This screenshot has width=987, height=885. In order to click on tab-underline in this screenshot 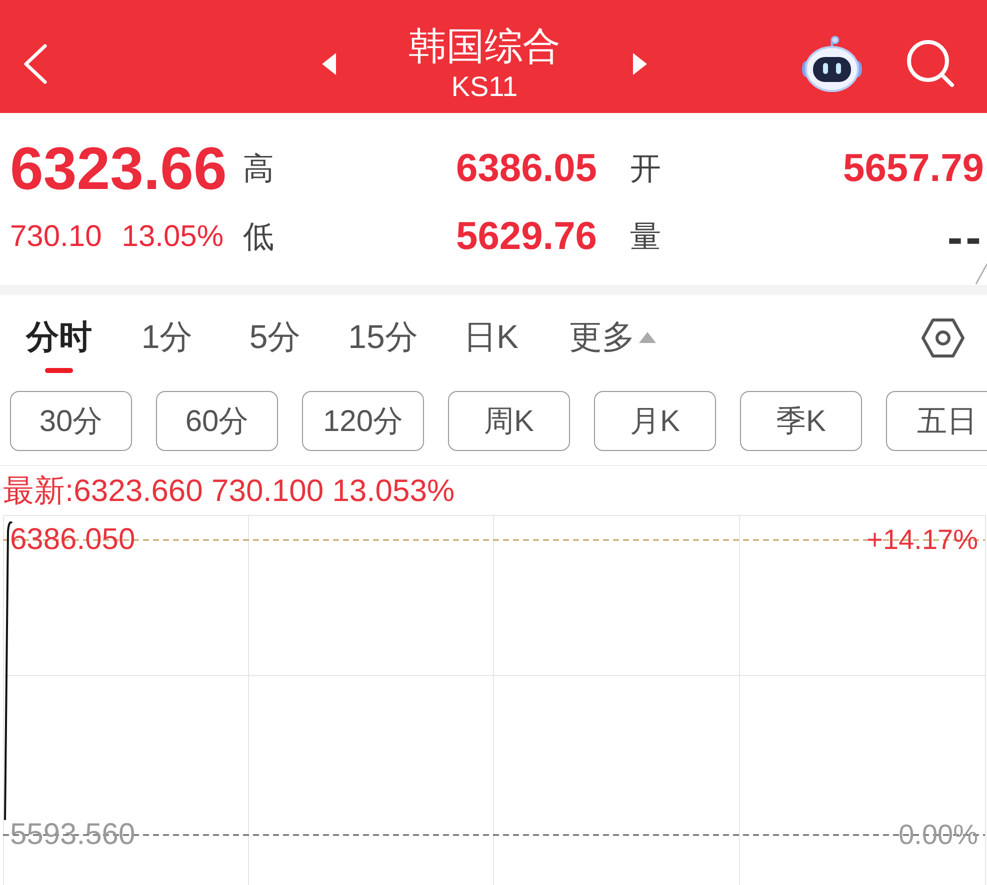, I will do `click(59, 370)`.